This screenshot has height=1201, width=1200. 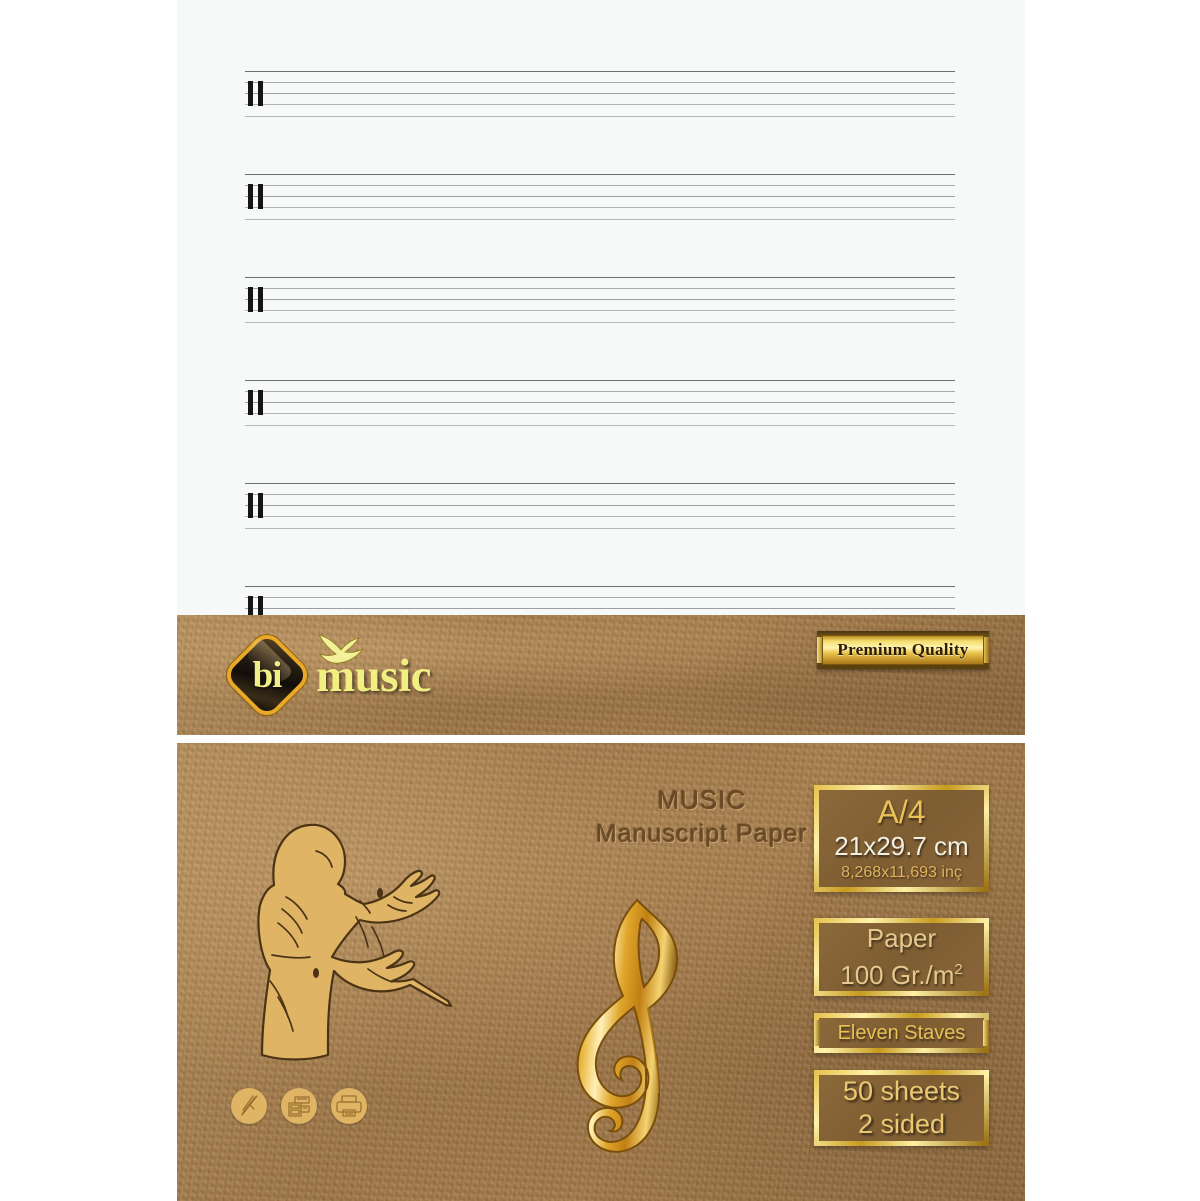 What do you see at coordinates (299, 1106) in the screenshot?
I see `copier-icon` at bounding box center [299, 1106].